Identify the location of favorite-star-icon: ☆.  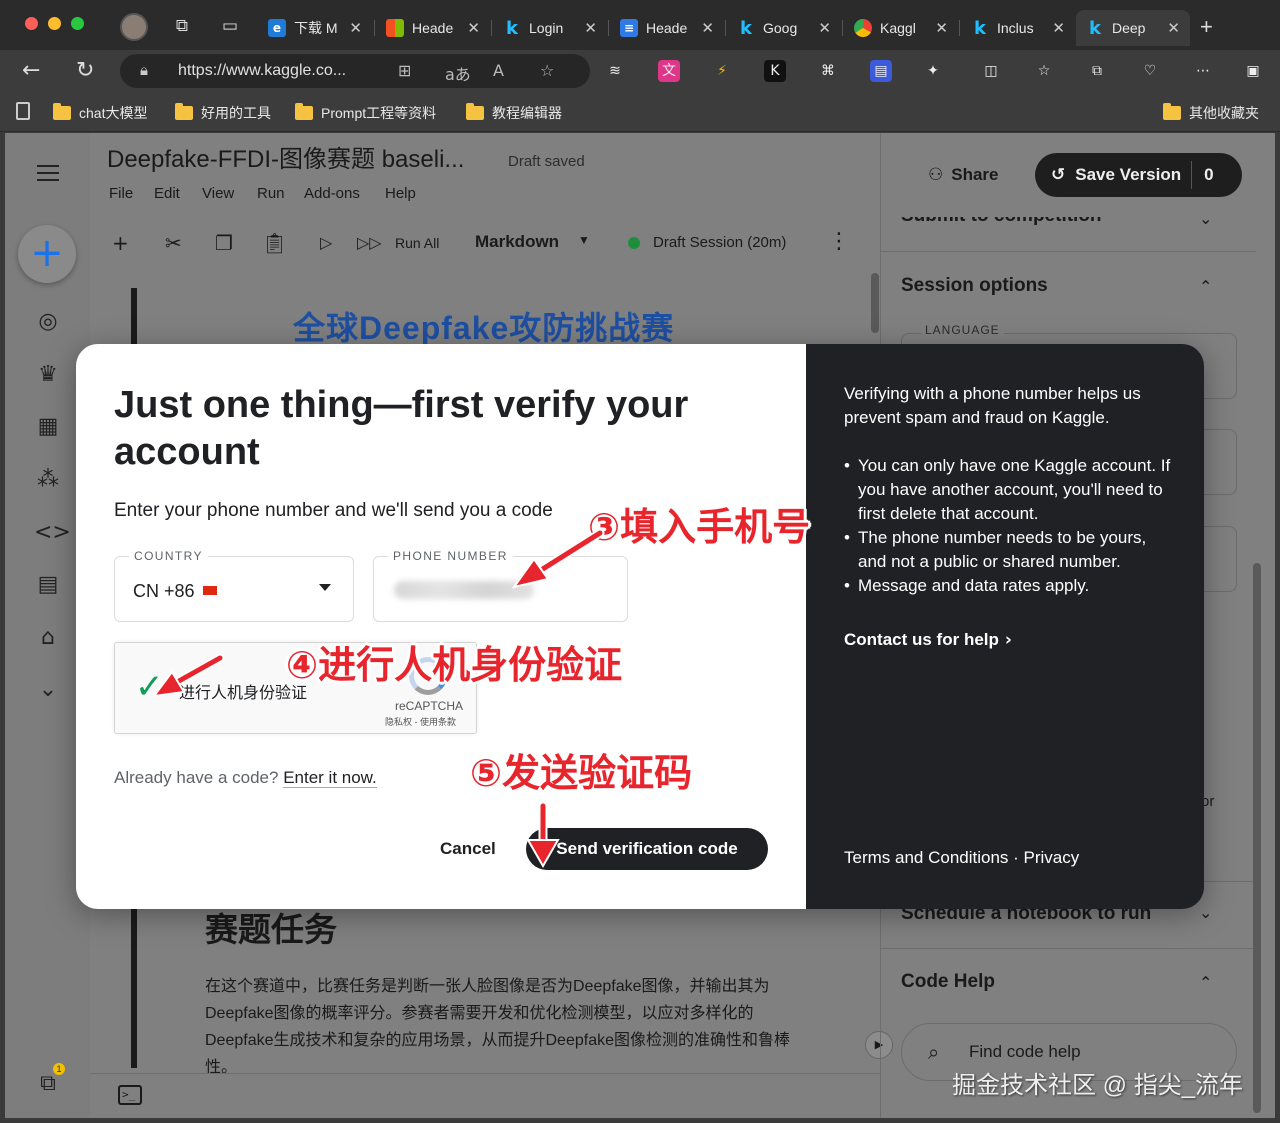
(547, 70).